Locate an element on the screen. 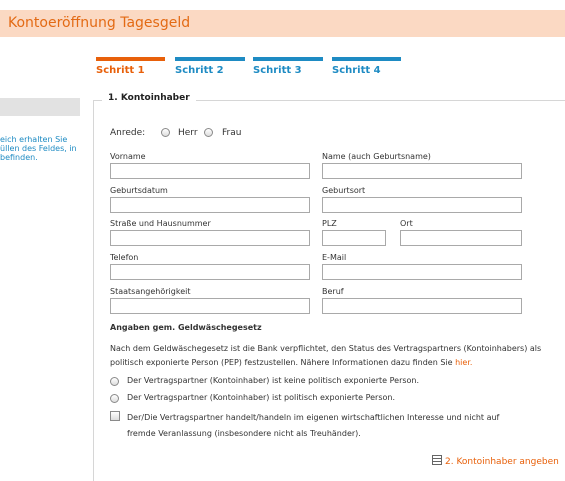 The width and height of the screenshot is (565, 481). radio-herr-label: Herr is located at coordinates (188, 133).